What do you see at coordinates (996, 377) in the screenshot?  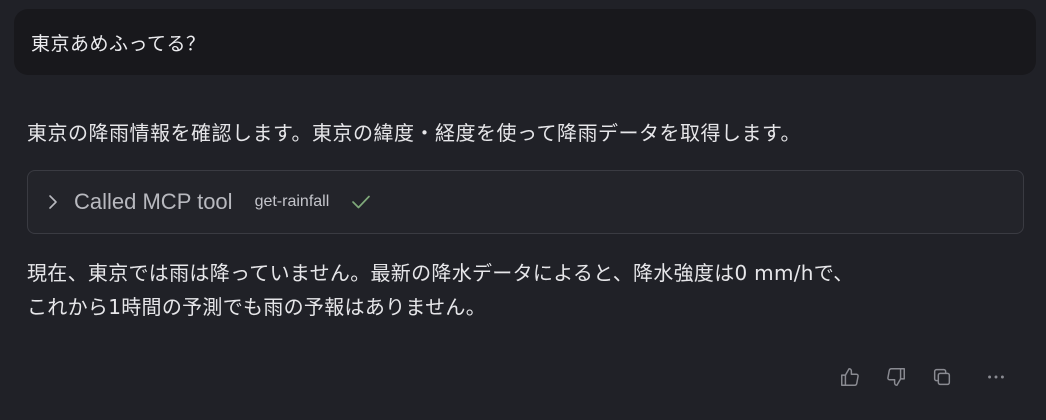 I see `more-icon` at bounding box center [996, 377].